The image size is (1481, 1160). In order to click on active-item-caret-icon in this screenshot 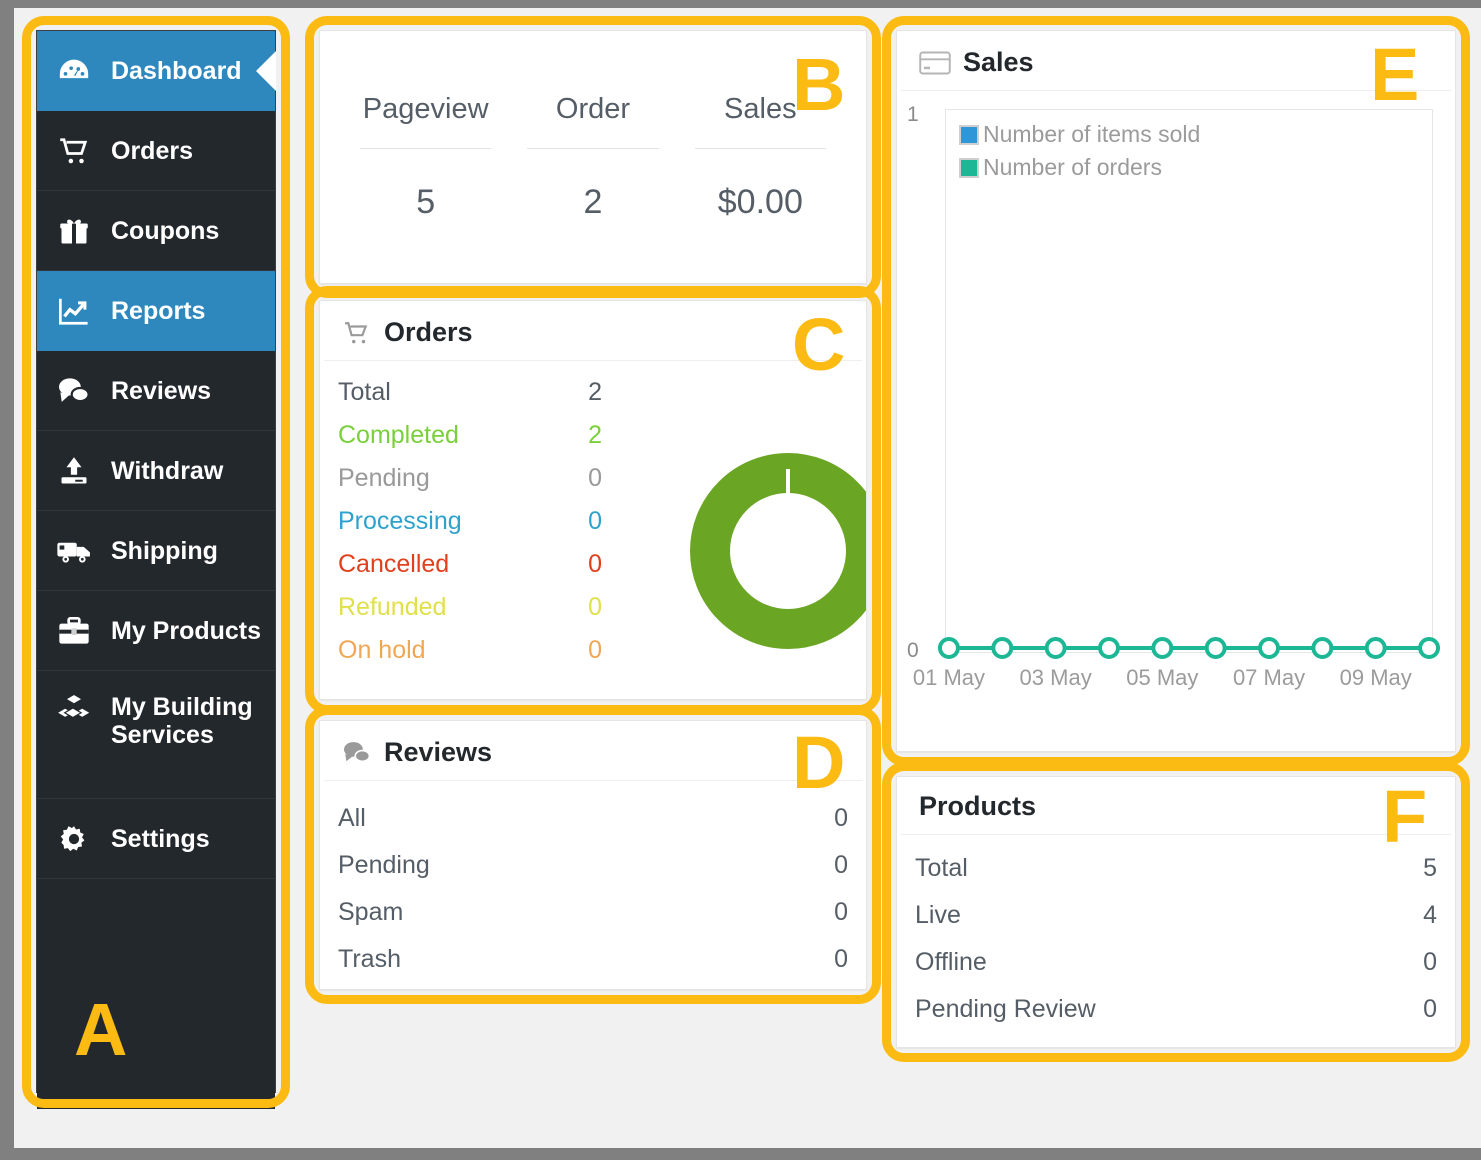, I will do `click(266, 70)`.